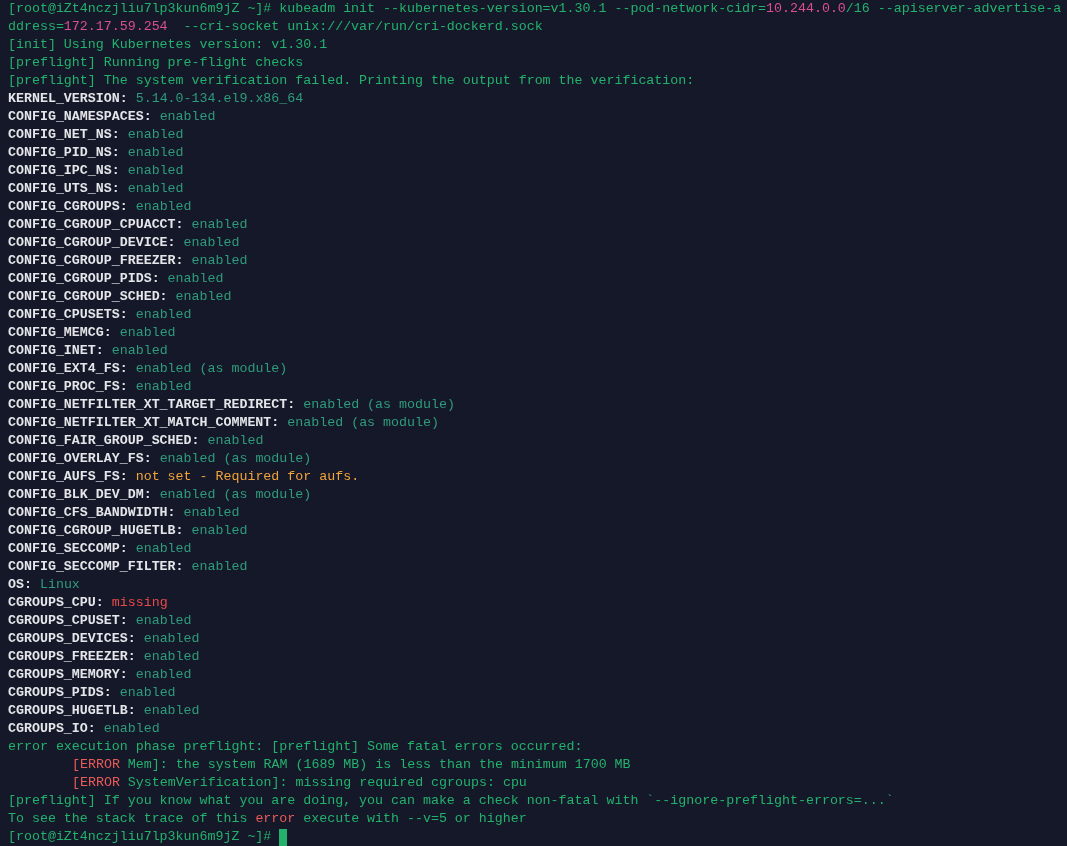 The width and height of the screenshot is (1067, 846). What do you see at coordinates (152, 405) in the screenshot?
I see `check-name: CONFIG_NETFILTER_XT_TARGET_REDIRECT:` at bounding box center [152, 405].